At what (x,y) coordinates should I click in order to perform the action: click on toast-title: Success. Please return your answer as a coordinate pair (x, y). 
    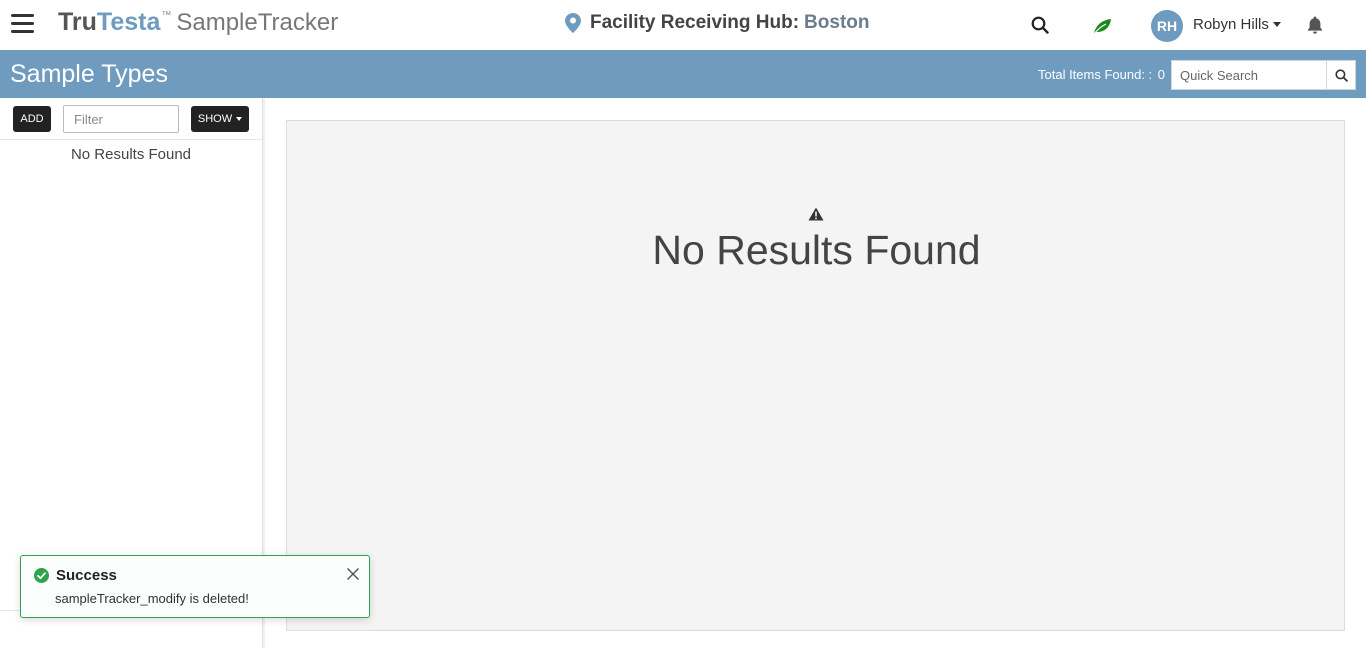
    Looking at the image, I should click on (86, 575).